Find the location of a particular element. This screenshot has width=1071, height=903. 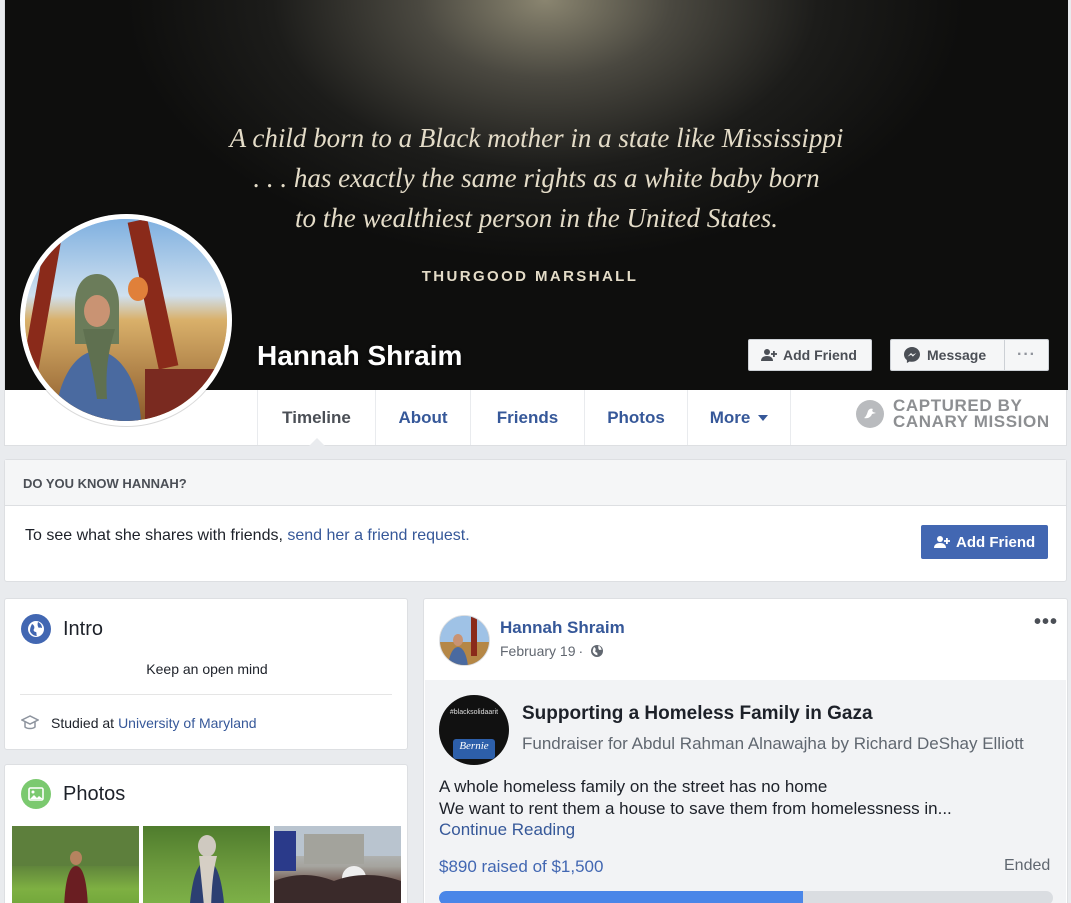

tab-about: About is located at coordinates (422, 417).